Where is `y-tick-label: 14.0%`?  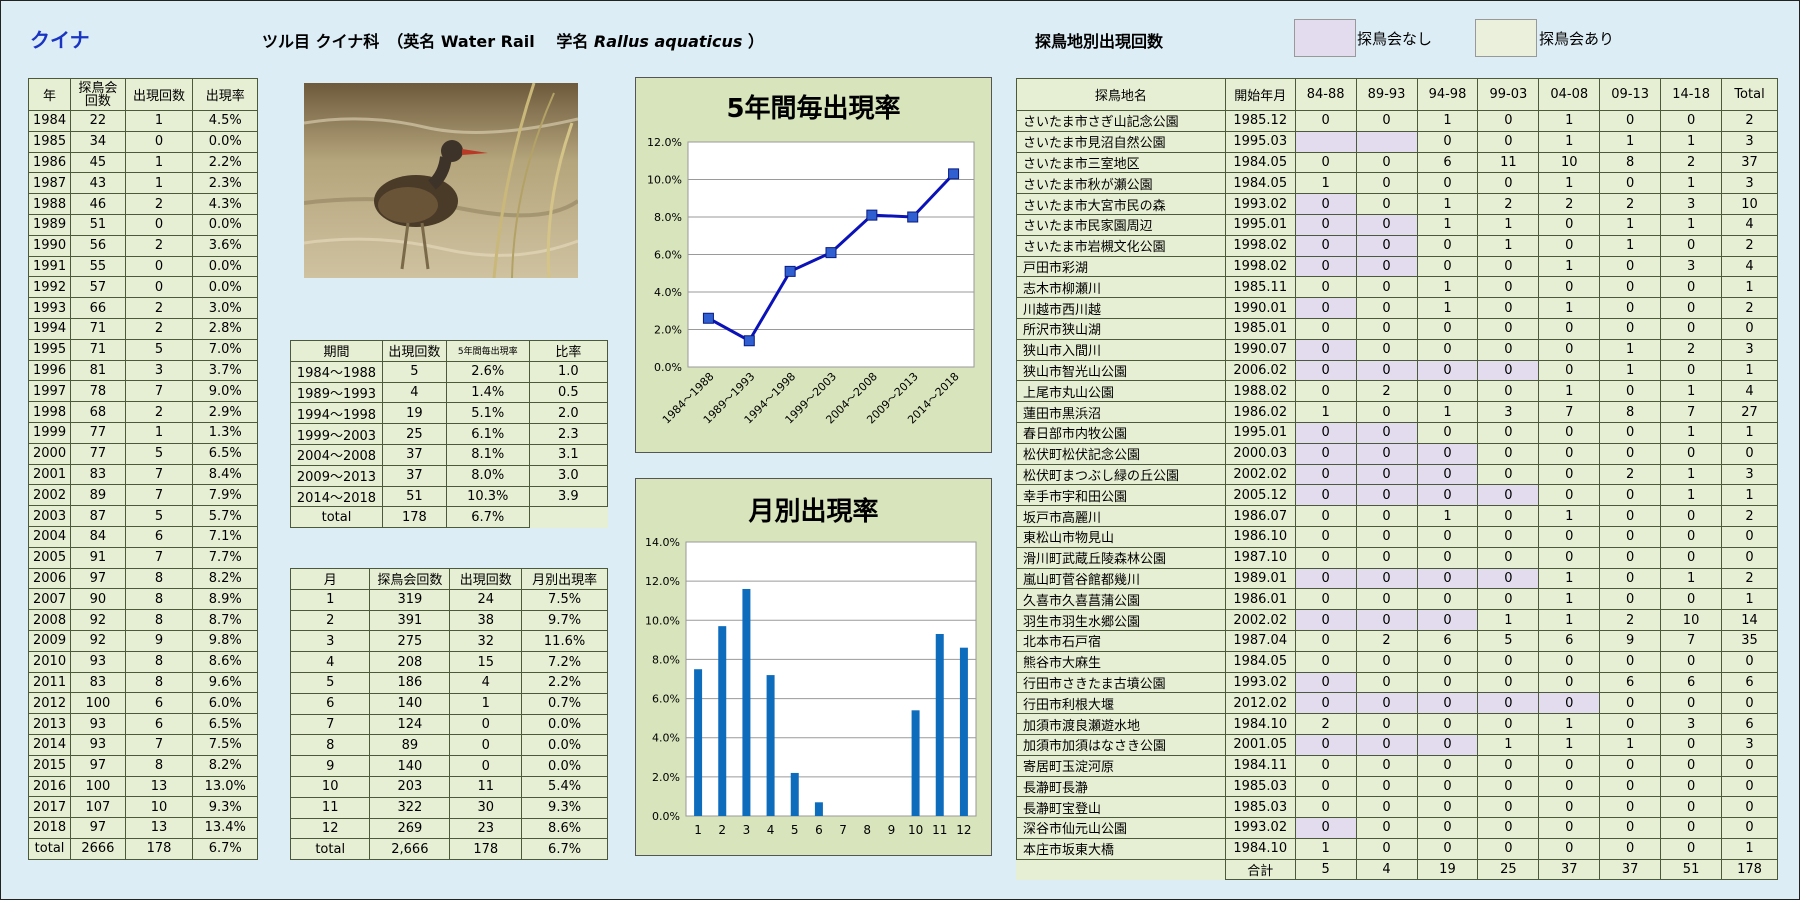 y-tick-label: 14.0% is located at coordinates (662, 542).